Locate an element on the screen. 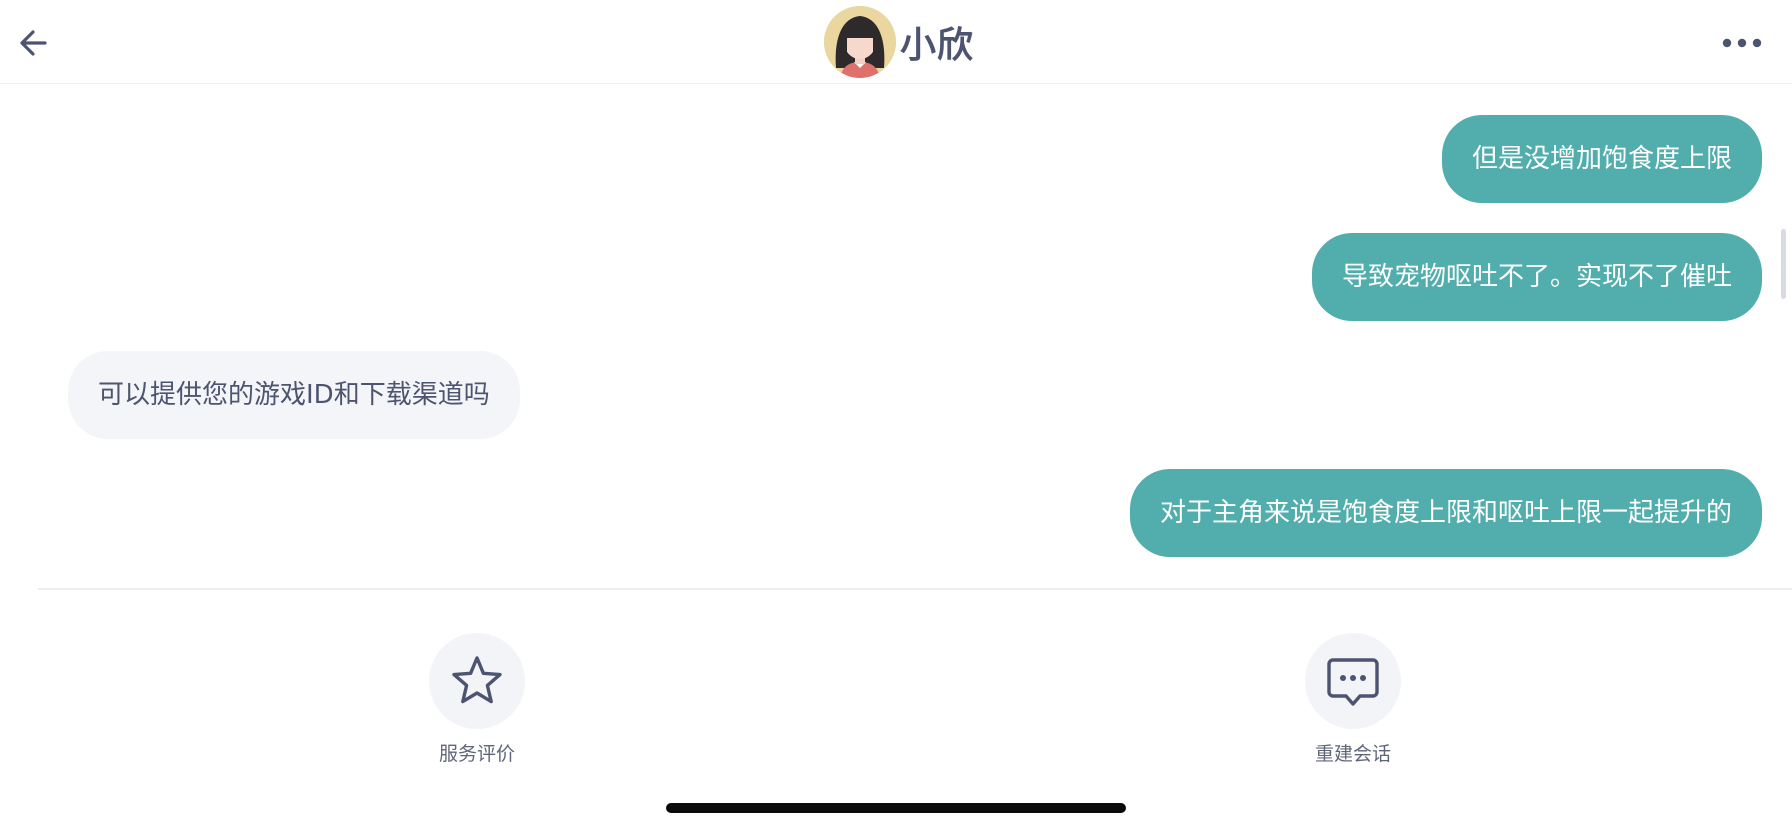  arrow-left-icon is located at coordinates (33, 43).